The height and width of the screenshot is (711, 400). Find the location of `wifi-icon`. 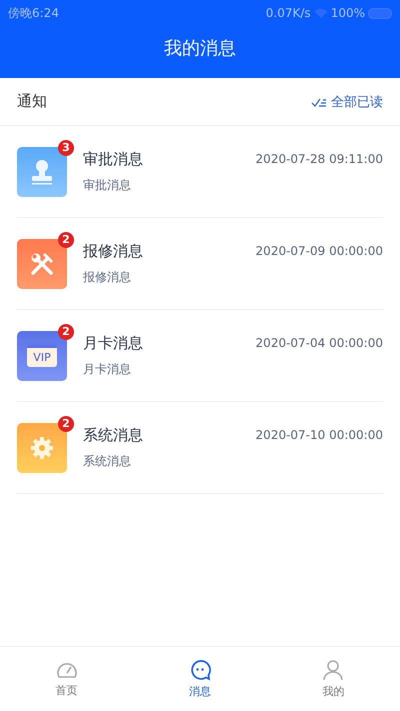

wifi-icon is located at coordinates (321, 13).